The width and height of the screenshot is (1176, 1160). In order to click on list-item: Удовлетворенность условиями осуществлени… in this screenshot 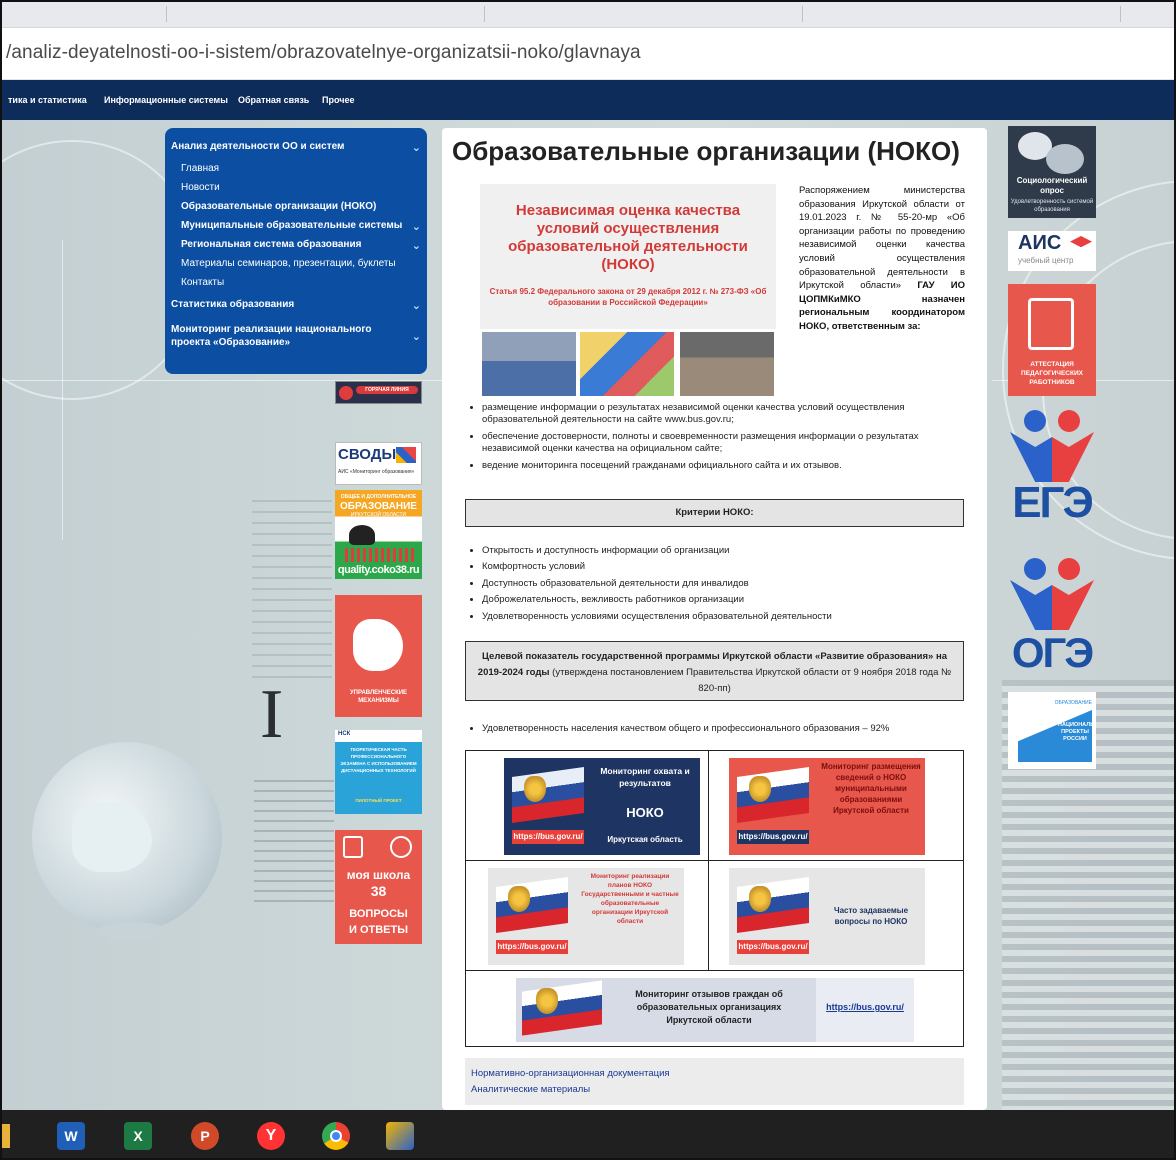, I will do `click(727, 617)`.